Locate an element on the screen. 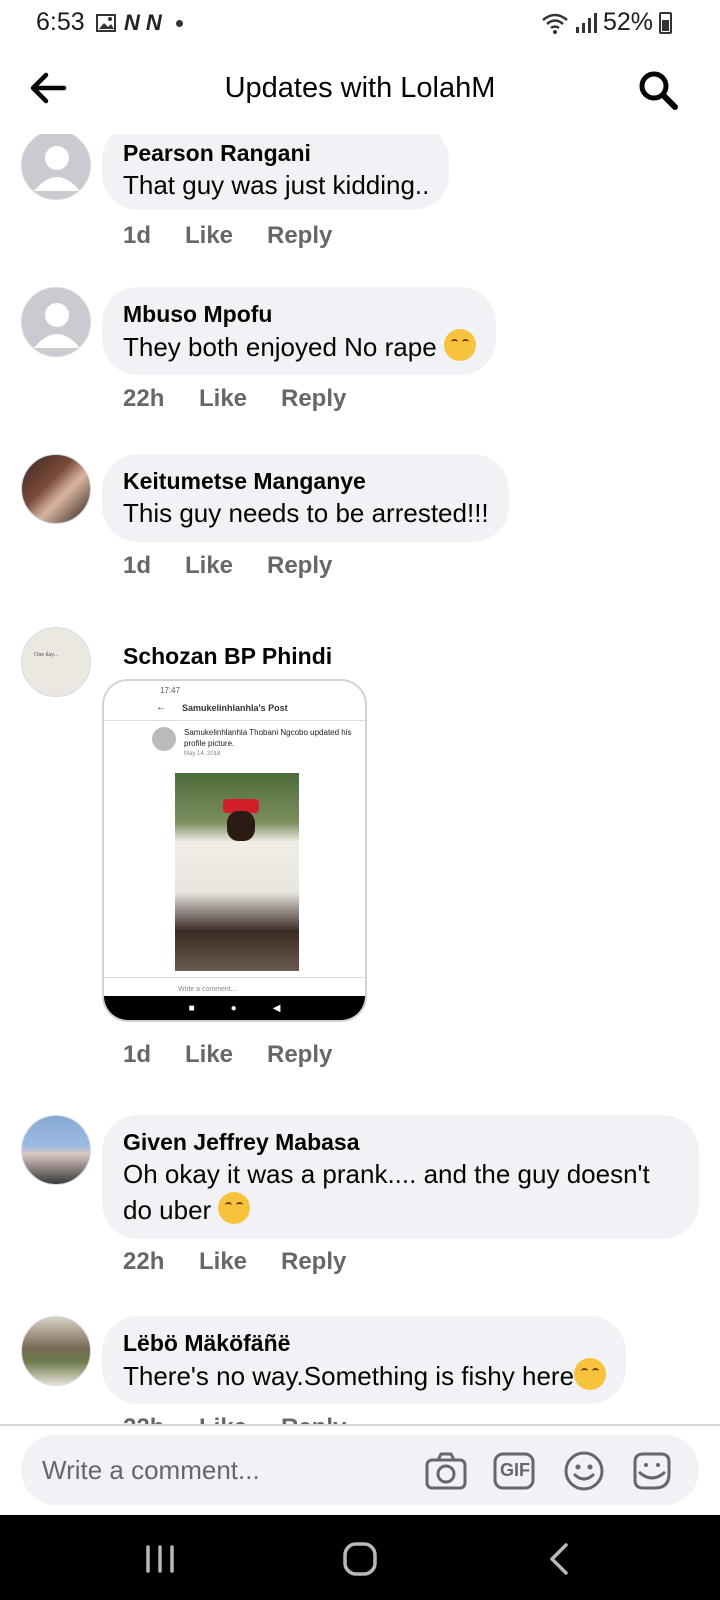  comment-bubble: Mbuso Mpofu They both enjoyed No rape is located at coordinates (299, 331).